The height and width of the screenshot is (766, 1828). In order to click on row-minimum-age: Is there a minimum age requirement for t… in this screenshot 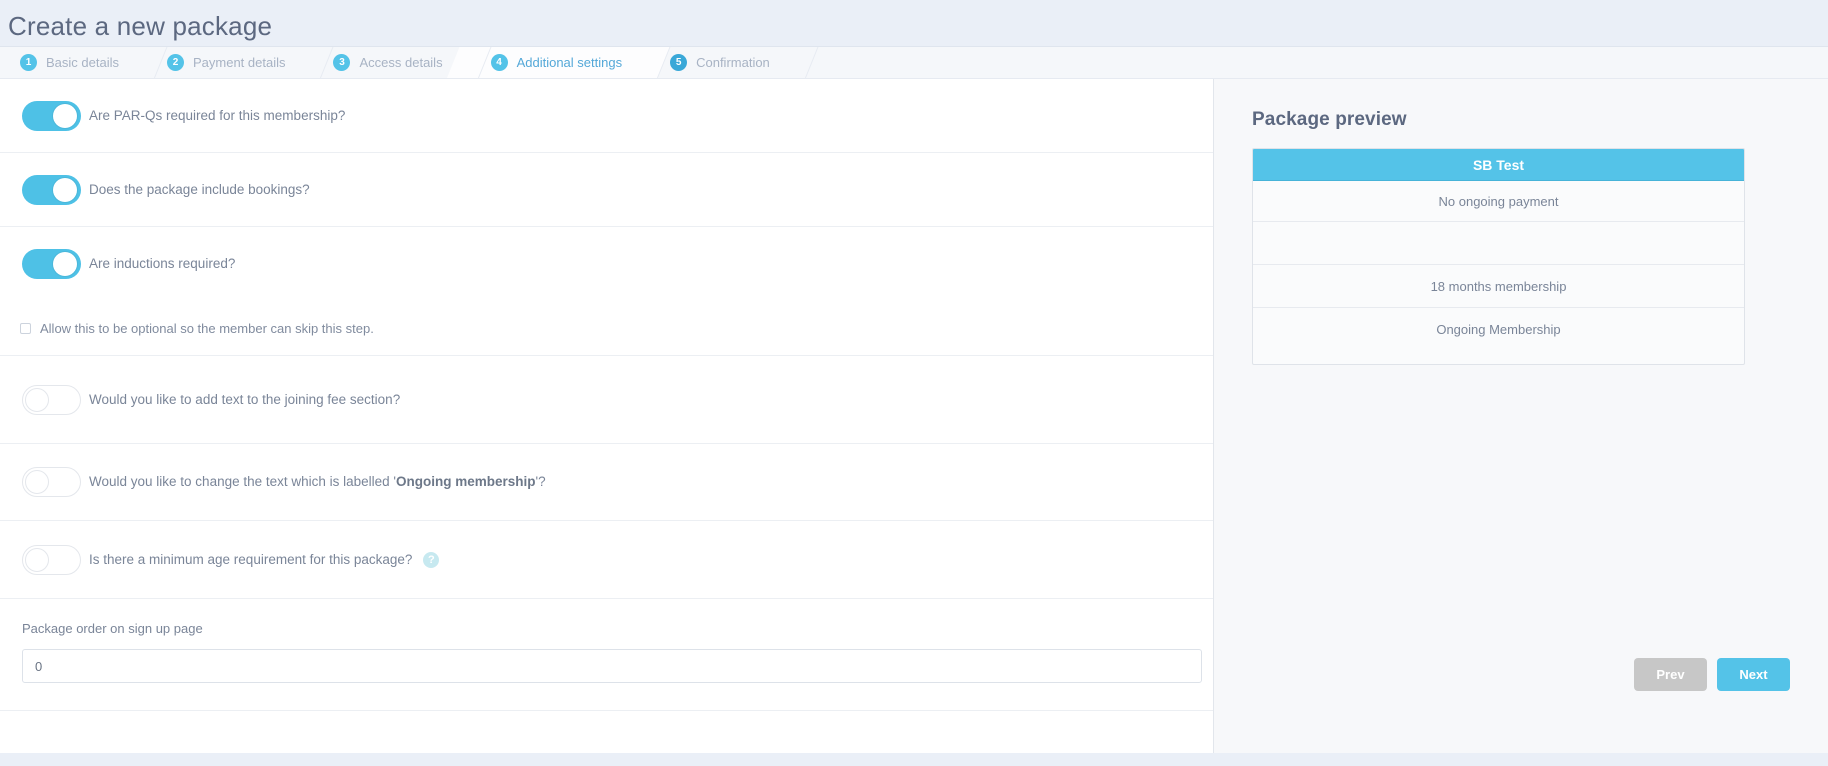, I will do `click(606, 560)`.